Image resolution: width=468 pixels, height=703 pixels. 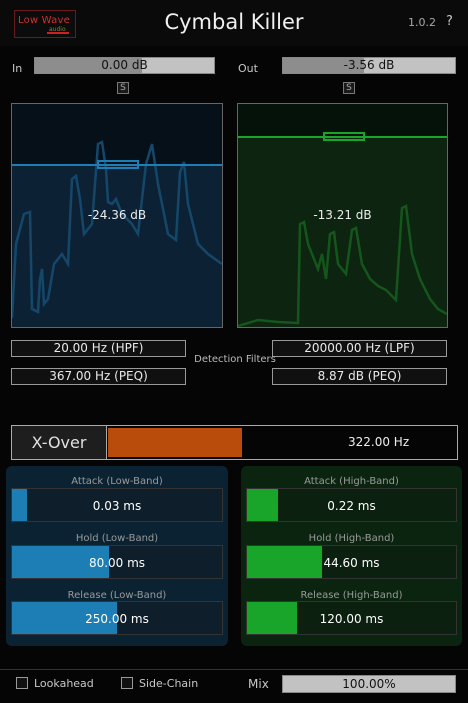 I want to click on high-band-level: -13.21 dB, so click(x=342, y=215).